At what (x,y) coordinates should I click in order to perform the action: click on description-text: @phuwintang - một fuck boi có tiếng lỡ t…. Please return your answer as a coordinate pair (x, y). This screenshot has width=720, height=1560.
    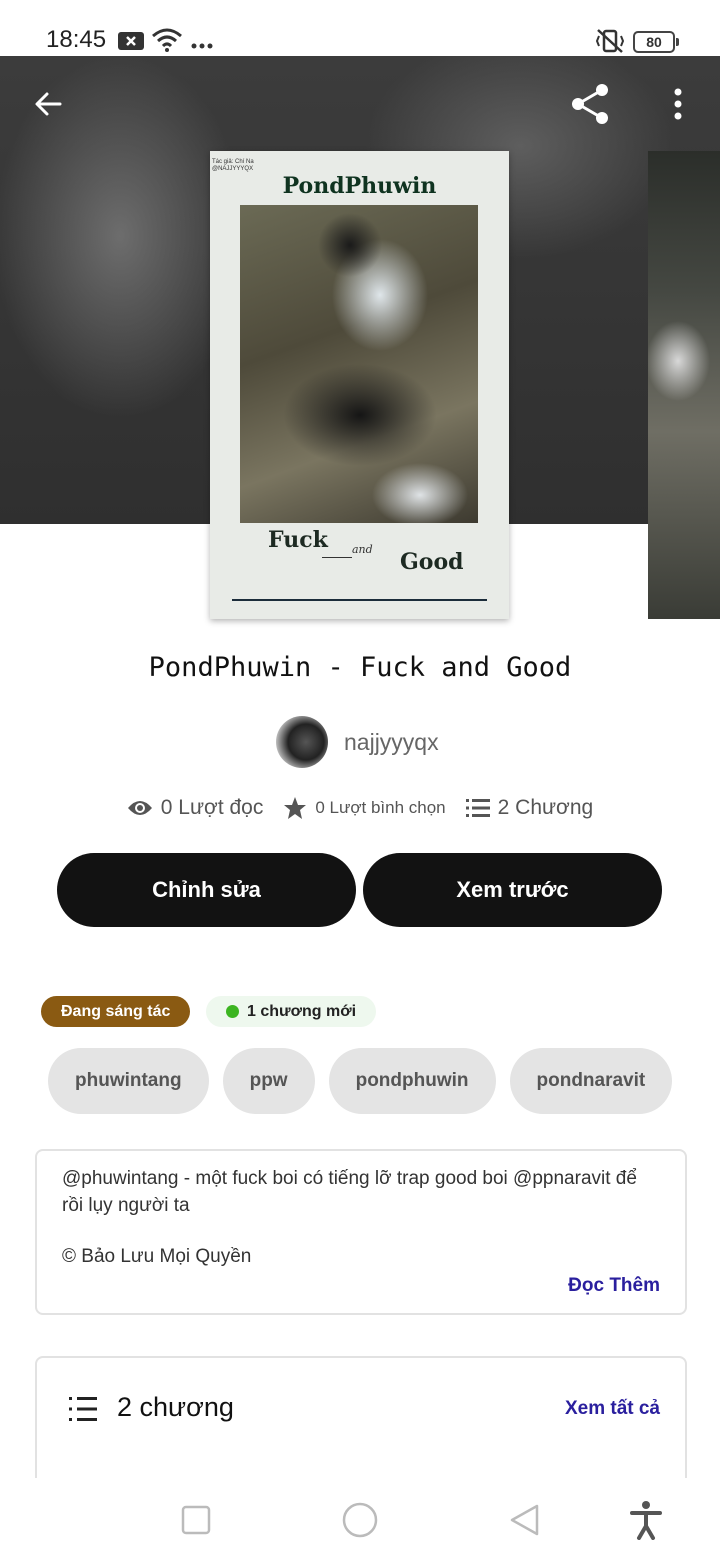
    Looking at the image, I should click on (349, 1192).